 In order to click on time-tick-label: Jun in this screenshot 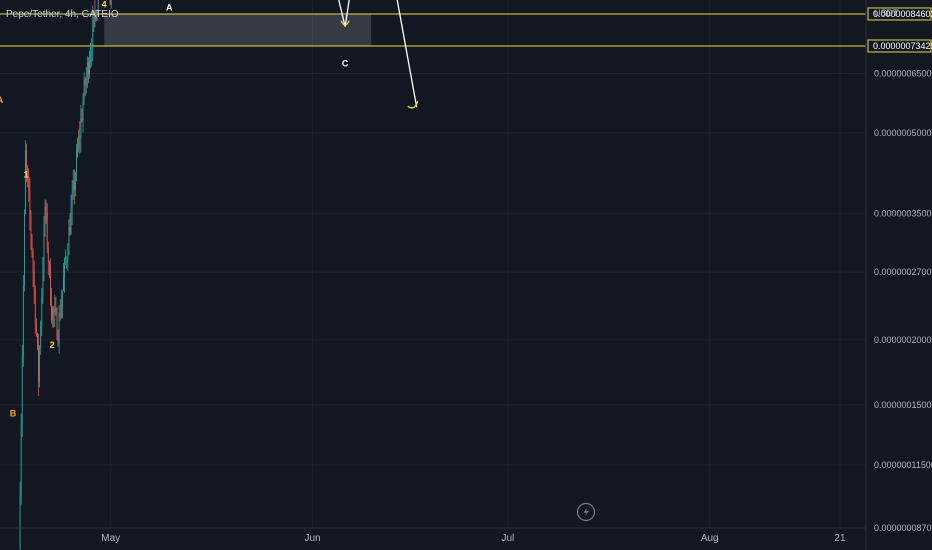, I will do `click(312, 538)`.